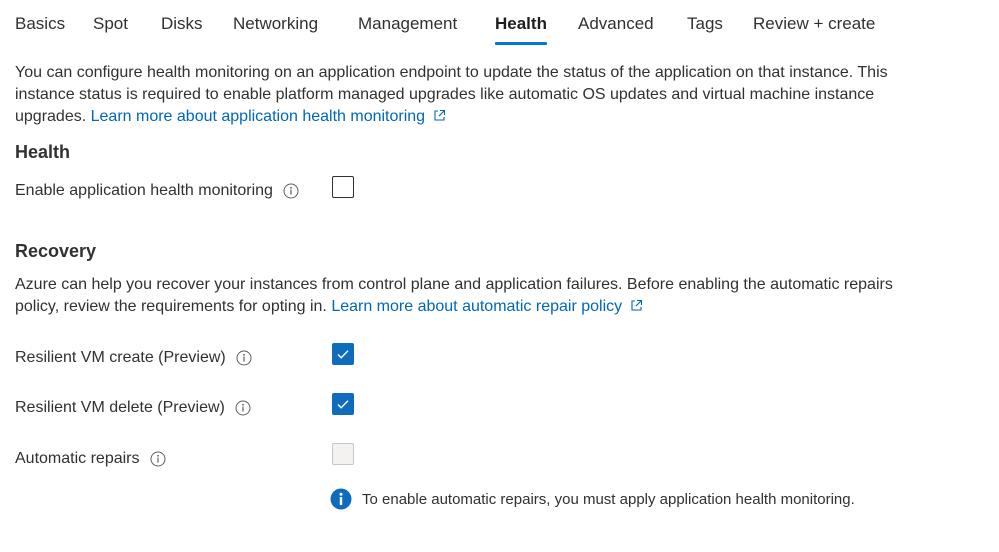 The height and width of the screenshot is (552, 999). Describe the element at coordinates (51, 116) in the screenshot. I see `intro-line-3-text: upgrades.` at that location.